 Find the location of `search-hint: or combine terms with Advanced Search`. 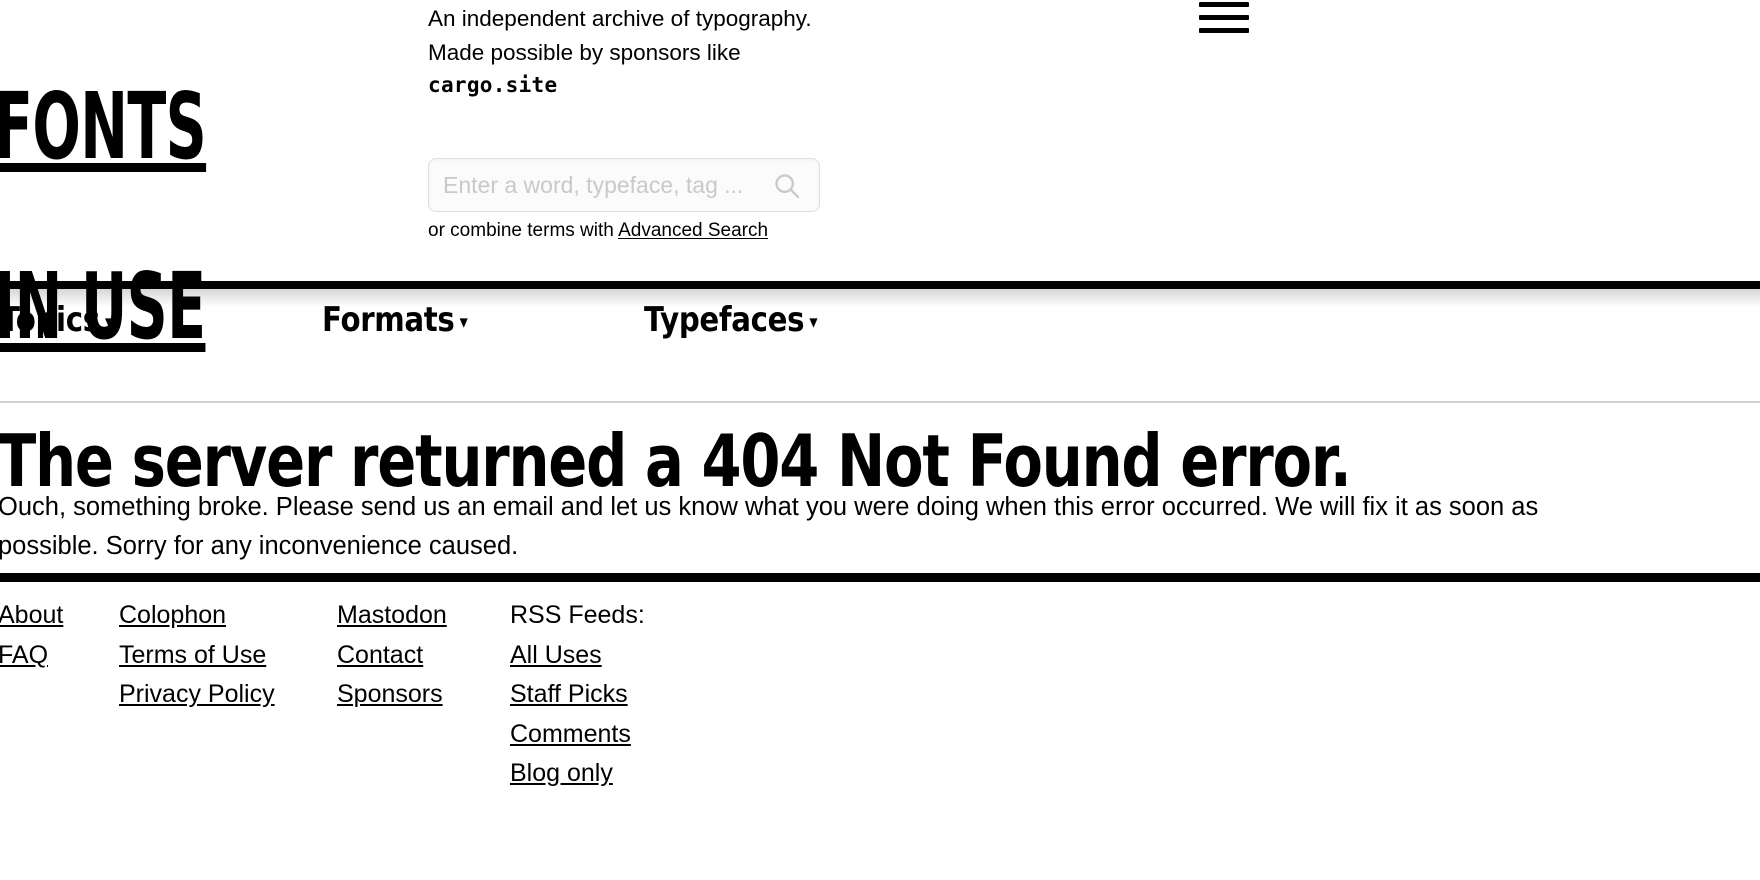

search-hint: or combine terms with Advanced Search is located at coordinates (598, 231).